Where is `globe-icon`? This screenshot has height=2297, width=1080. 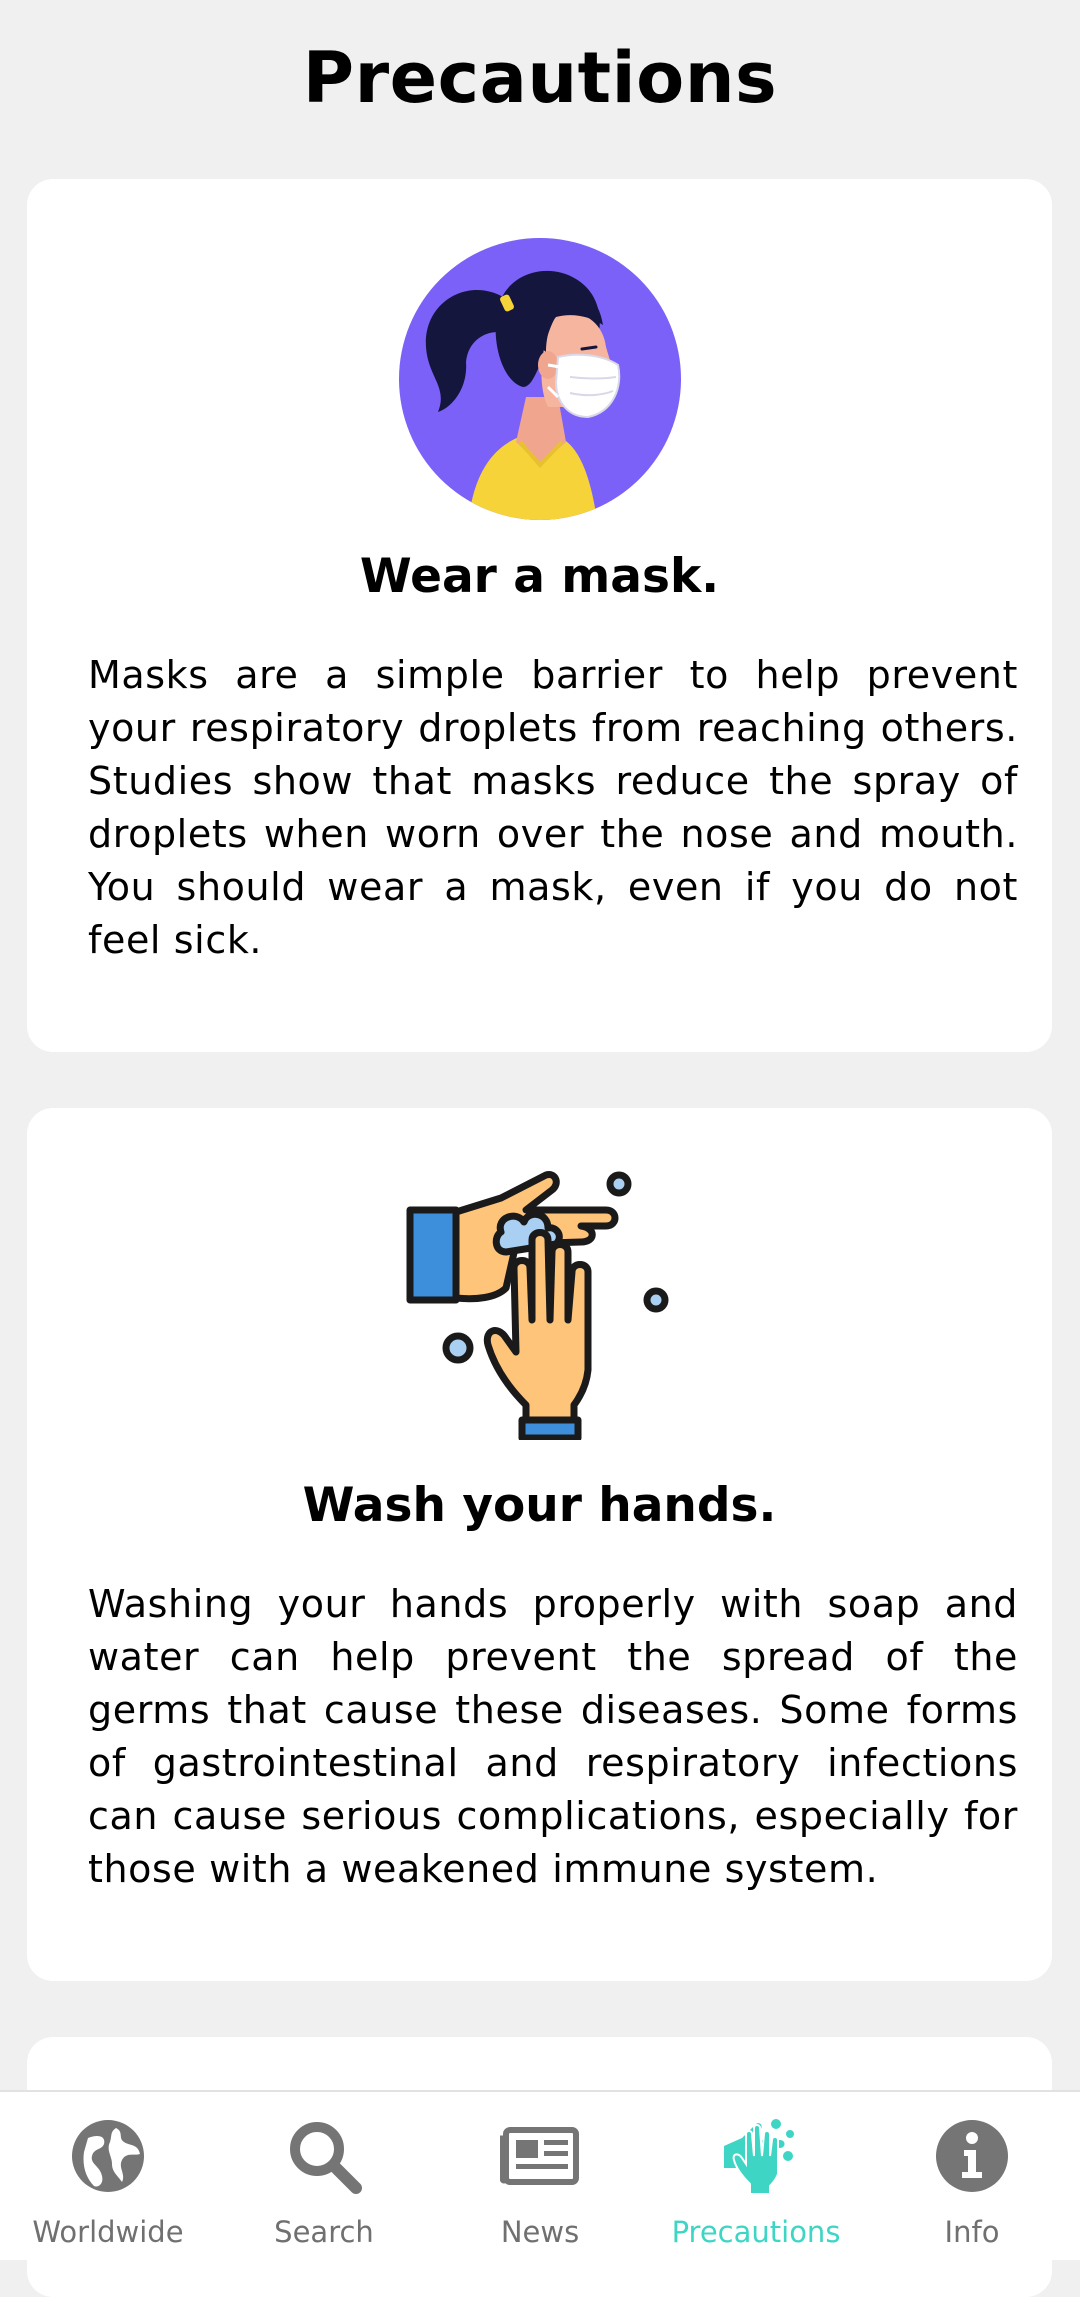
globe-icon is located at coordinates (108, 2156).